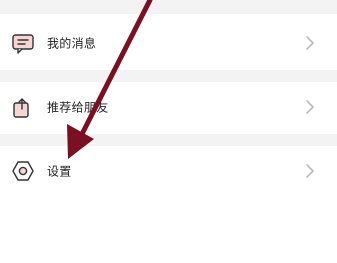 The height and width of the screenshot is (263, 337). I want to click on menu-item-label: 我的消息, so click(72, 43).